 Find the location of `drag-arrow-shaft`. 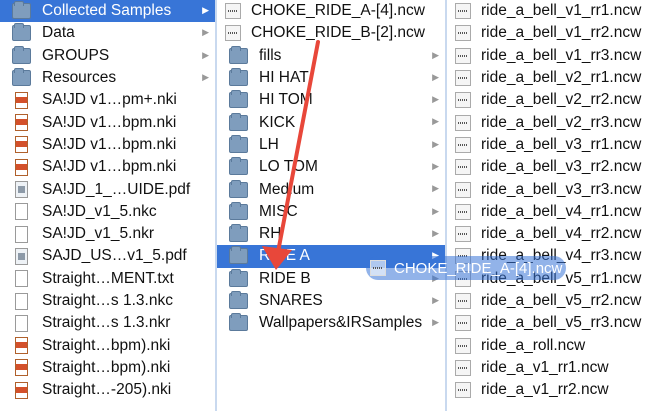

drag-arrow-shaft is located at coordinates (298, 147).